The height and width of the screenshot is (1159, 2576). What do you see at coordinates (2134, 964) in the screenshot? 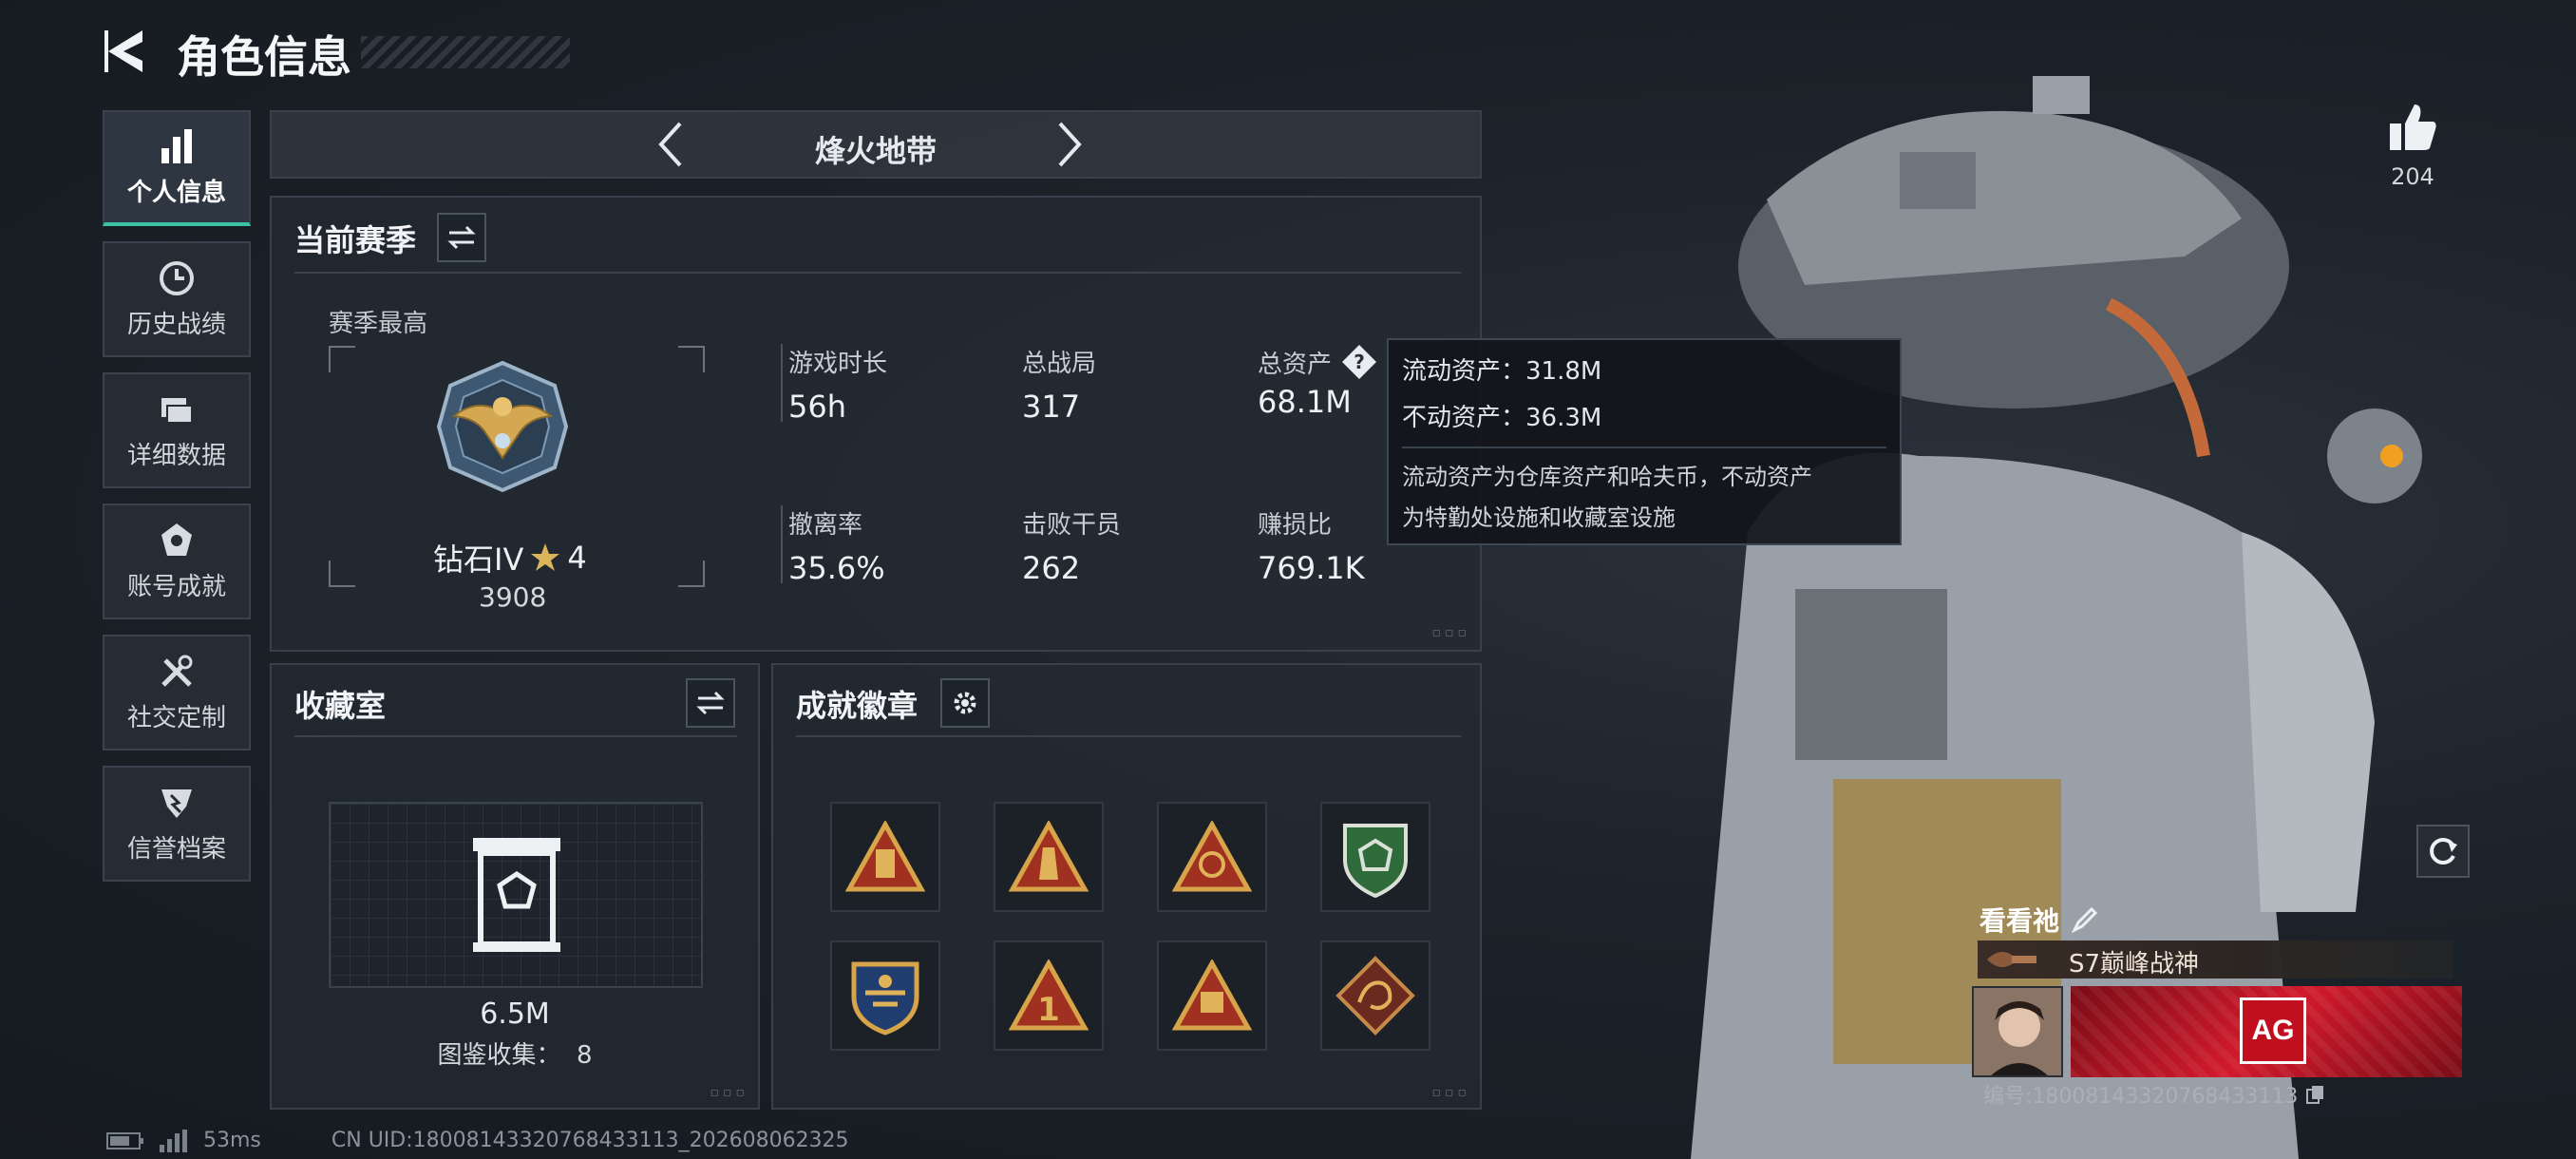
I see `player-title: S7巅峰战神` at bounding box center [2134, 964].